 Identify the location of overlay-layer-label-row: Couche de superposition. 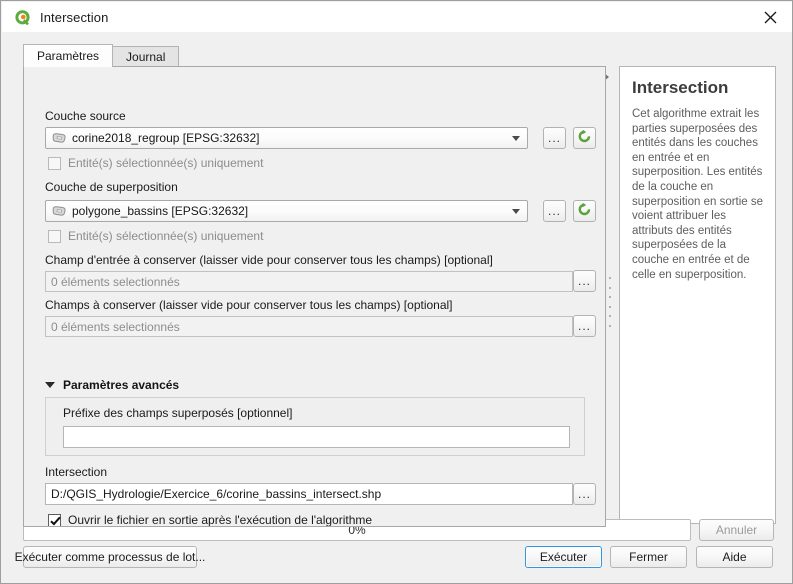
(111, 187).